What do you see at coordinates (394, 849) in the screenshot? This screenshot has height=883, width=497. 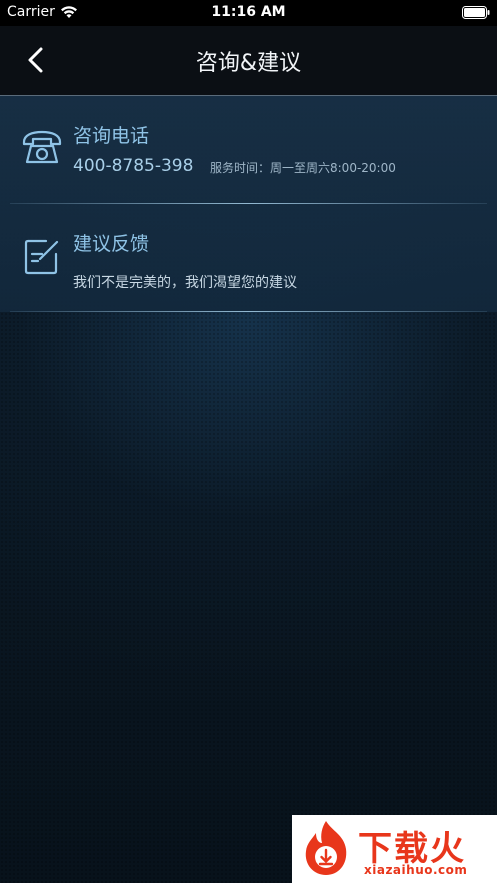 I see `watermark: 下载火 xiazaihuo.com` at bounding box center [394, 849].